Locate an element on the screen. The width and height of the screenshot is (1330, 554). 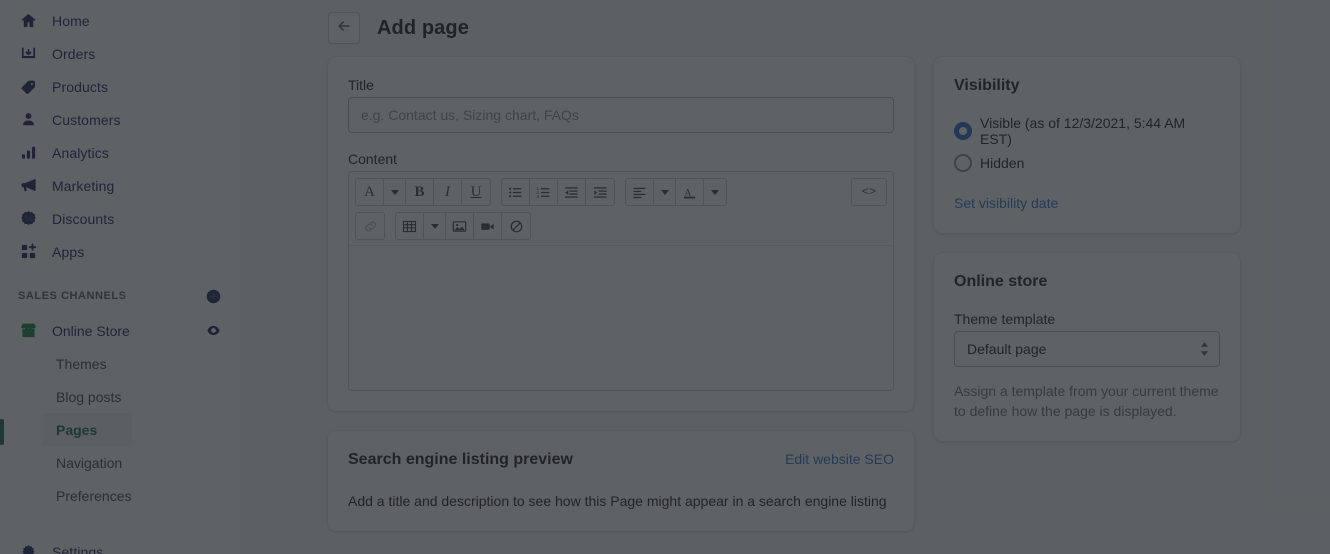
bold-icon: B is located at coordinates (420, 192).